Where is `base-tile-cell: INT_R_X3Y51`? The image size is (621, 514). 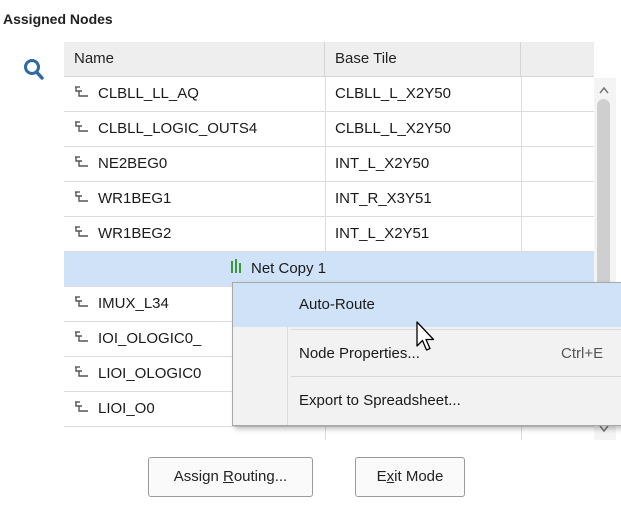 base-tile-cell: INT_R_X3Y51 is located at coordinates (383, 198).